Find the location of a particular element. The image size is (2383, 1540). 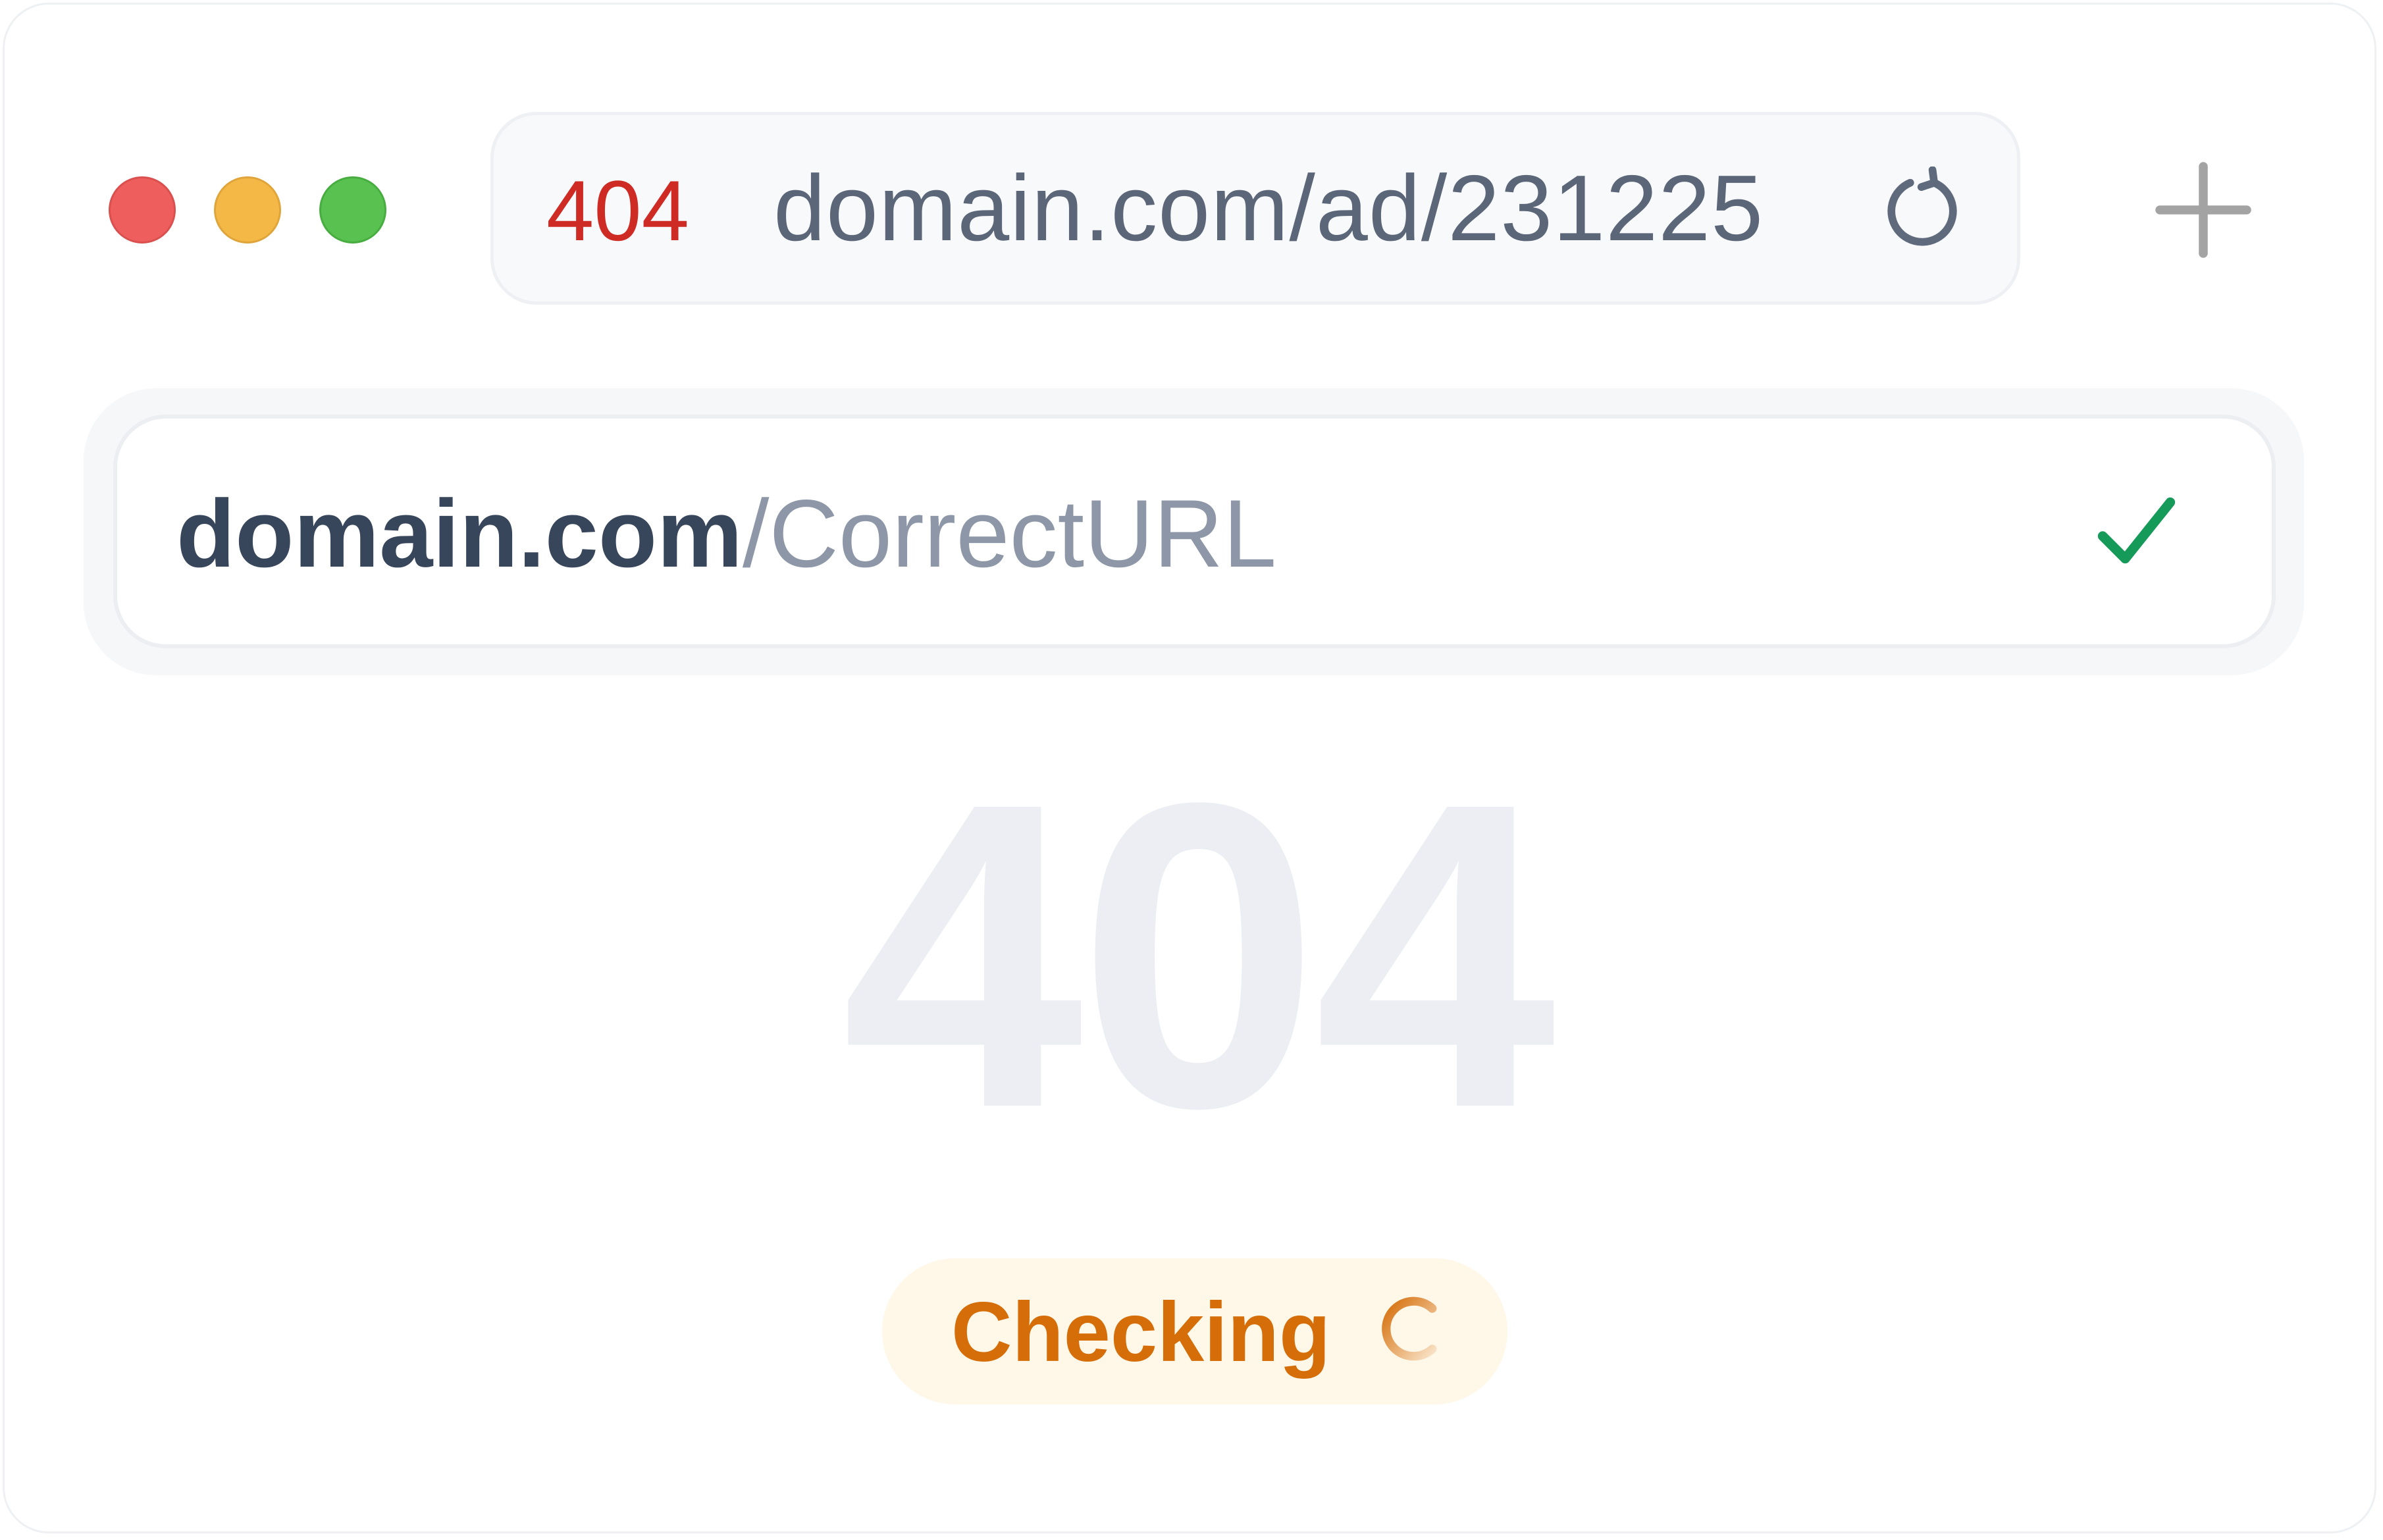

suggested-url-text: domain.com/CorrectURL is located at coordinates (726, 534).